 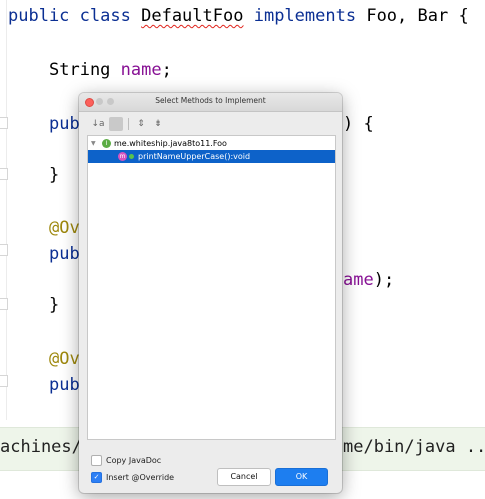 What do you see at coordinates (131, 156) in the screenshot?
I see `public-visibility-icon` at bounding box center [131, 156].